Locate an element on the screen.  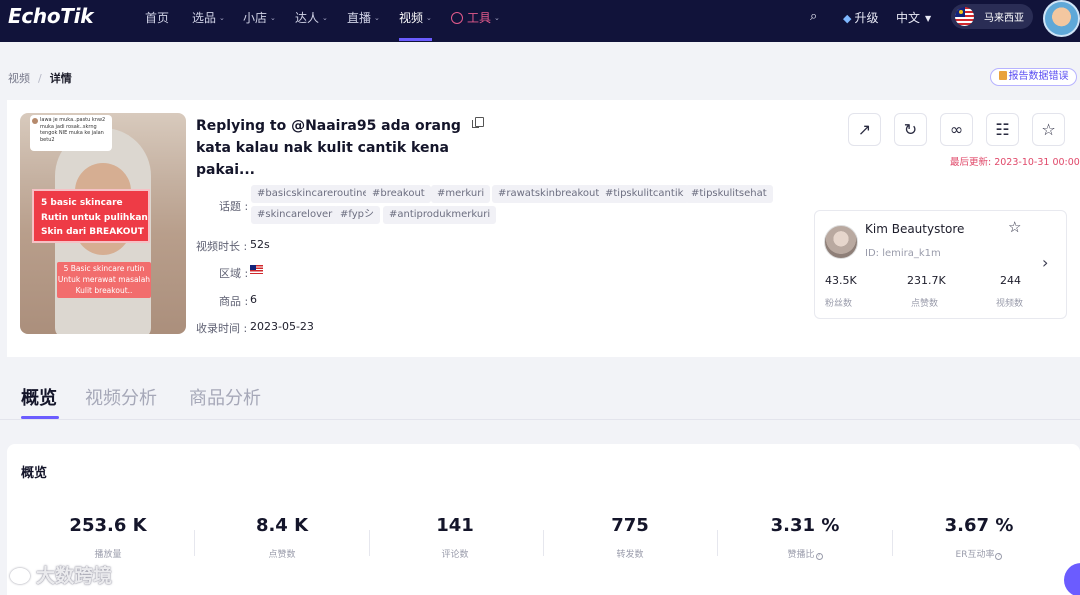
region-label: 区域 : is located at coordinates (234, 273).